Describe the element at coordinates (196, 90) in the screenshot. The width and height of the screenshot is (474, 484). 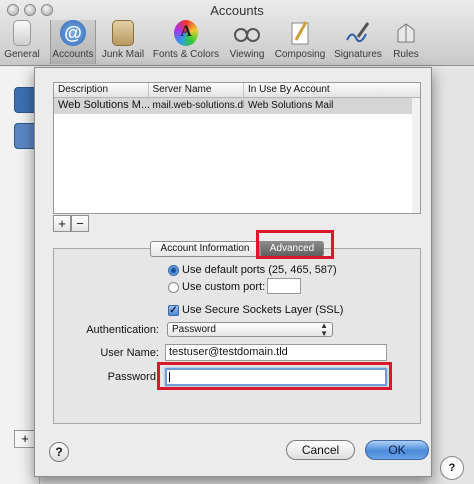
I see `column-header-server-name: Server Name` at that location.